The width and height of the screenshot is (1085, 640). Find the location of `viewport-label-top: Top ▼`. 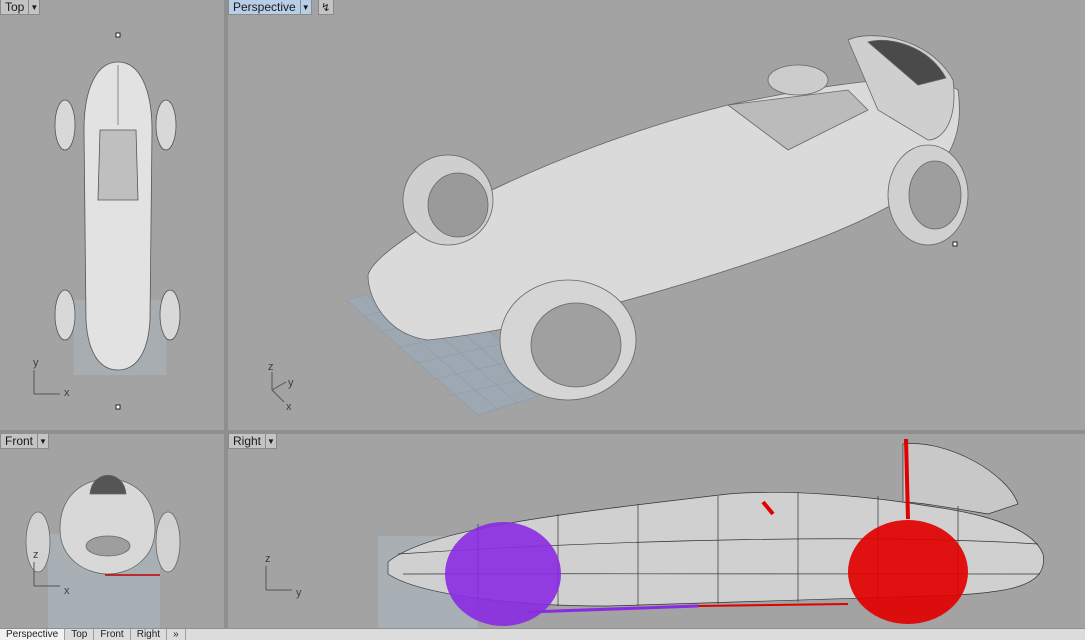

viewport-label-top: Top ▼ is located at coordinates (20, 7).